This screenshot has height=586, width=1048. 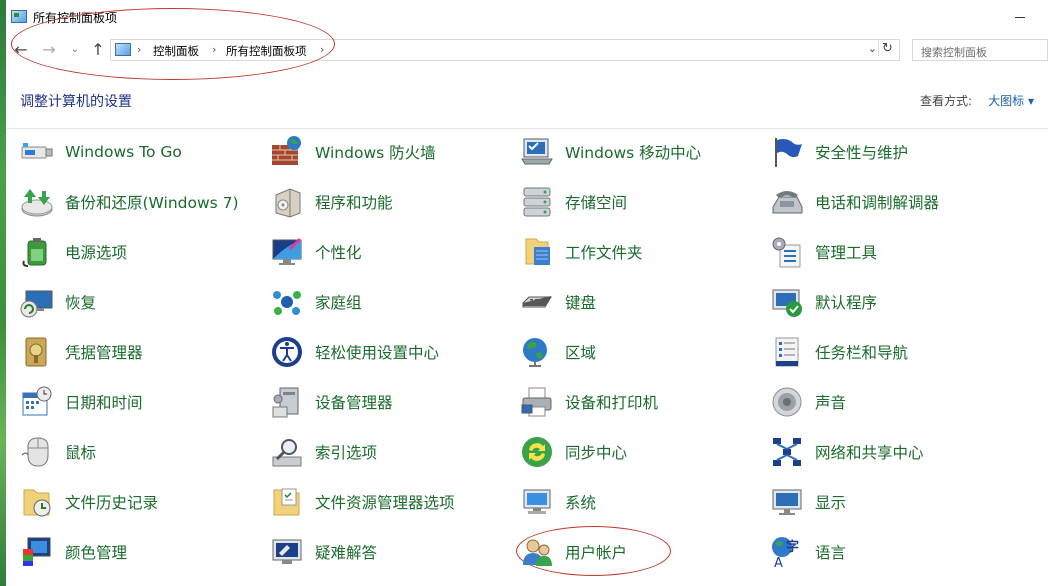 I want to click on firewall-icon, so click(x=287, y=152).